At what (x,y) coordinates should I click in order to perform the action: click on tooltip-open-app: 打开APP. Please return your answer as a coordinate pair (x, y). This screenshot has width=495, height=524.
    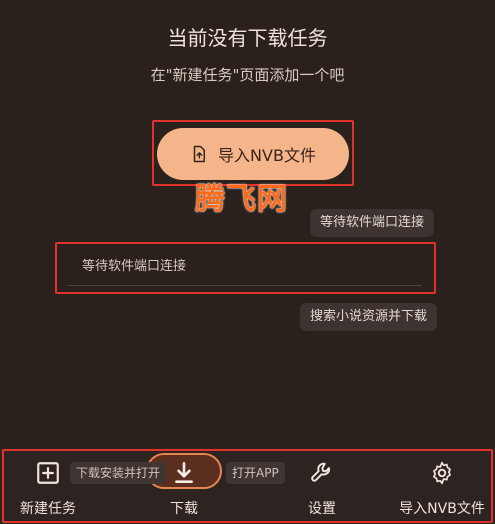
    Looking at the image, I should click on (255, 473).